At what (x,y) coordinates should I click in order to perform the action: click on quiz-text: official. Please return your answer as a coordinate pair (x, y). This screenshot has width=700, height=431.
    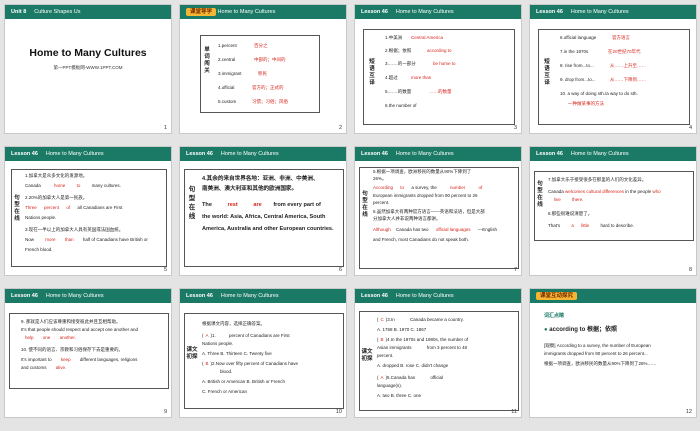
    Looking at the image, I should click on (436, 377).